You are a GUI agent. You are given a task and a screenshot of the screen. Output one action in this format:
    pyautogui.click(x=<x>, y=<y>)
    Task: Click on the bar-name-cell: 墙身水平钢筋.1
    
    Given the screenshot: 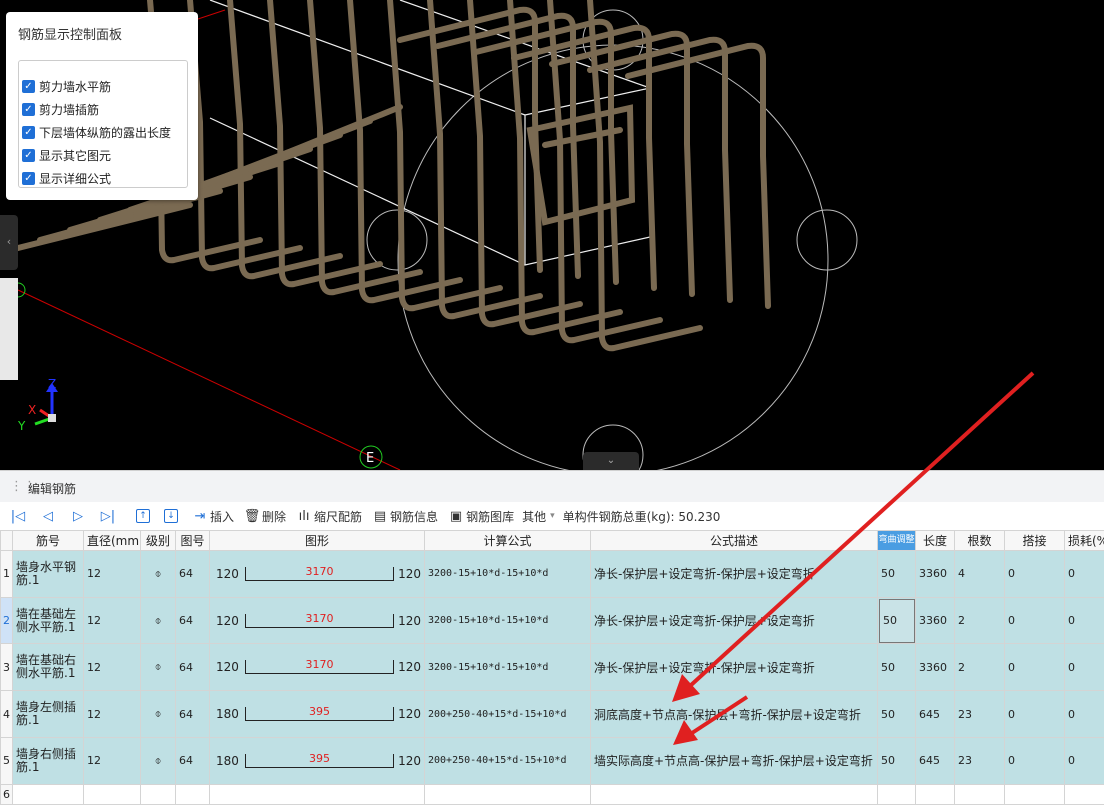 What is the action you would take?
    pyautogui.click(x=48, y=574)
    